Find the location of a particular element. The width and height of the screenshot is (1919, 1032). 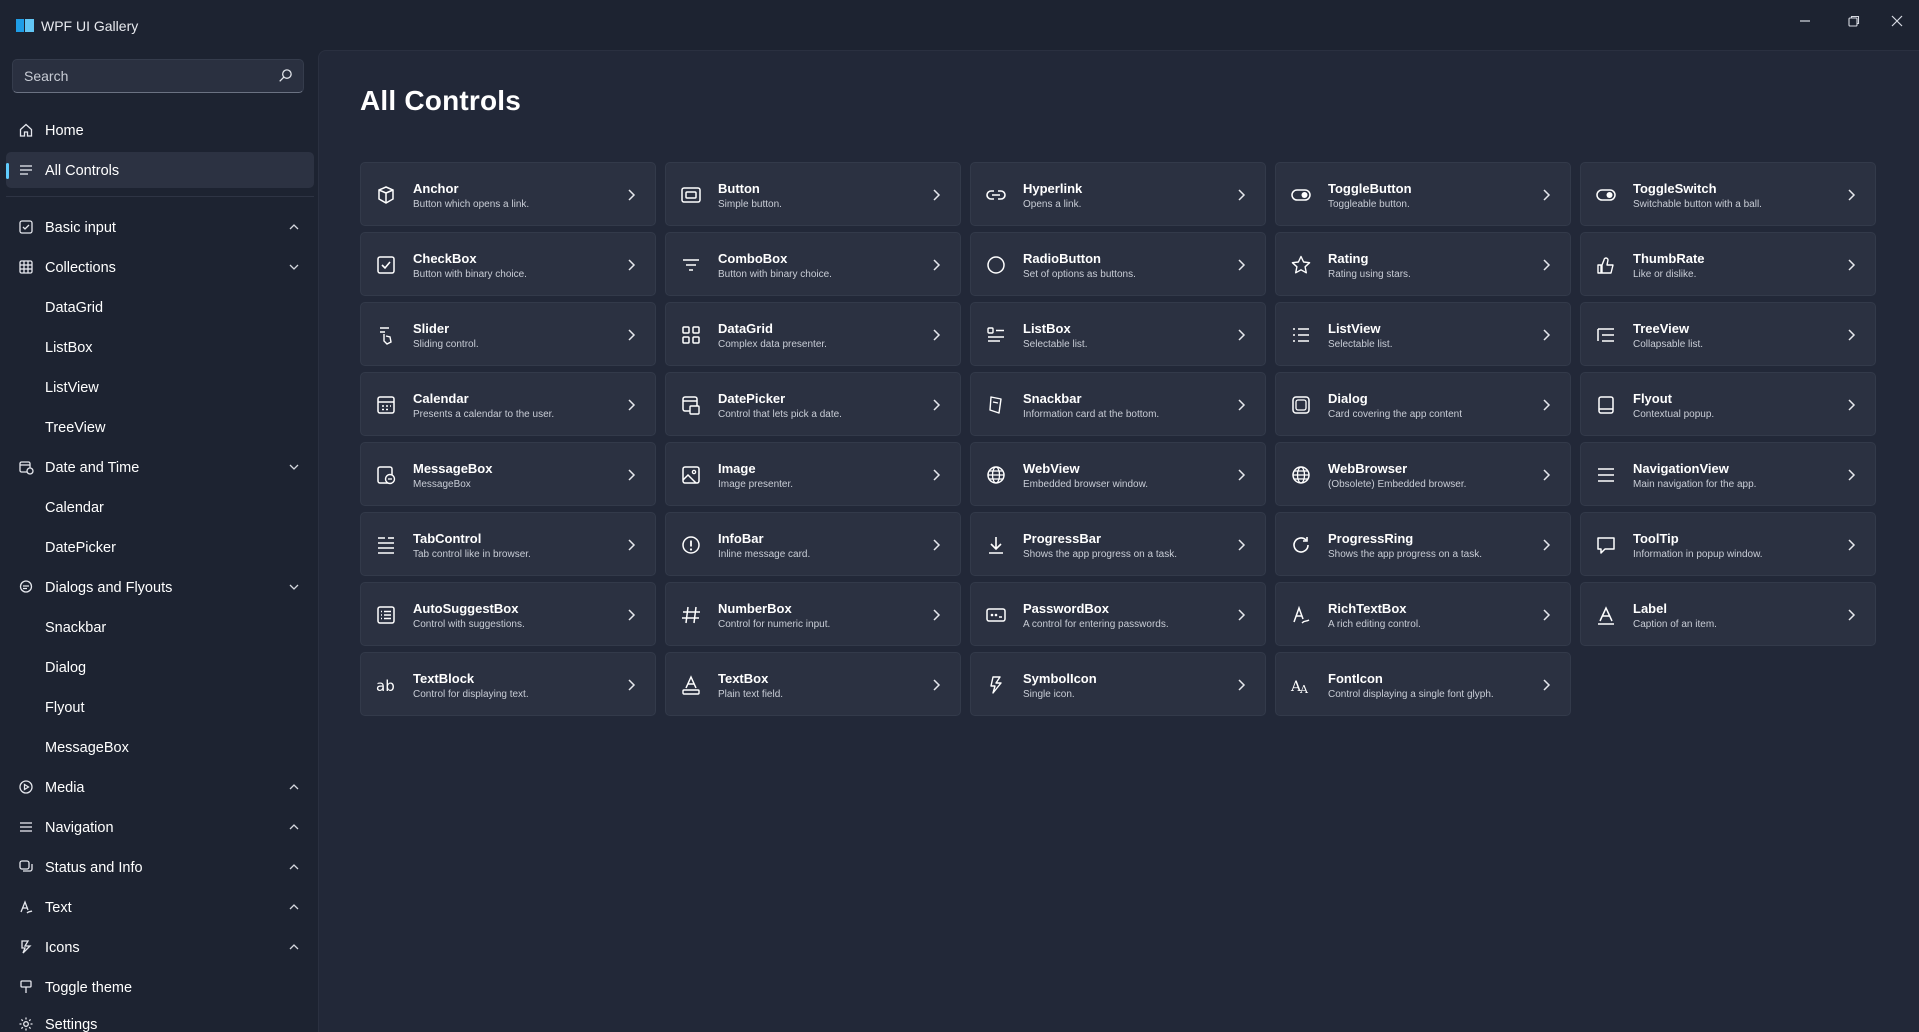

card-description: Plain text field. is located at coordinates (751, 694).